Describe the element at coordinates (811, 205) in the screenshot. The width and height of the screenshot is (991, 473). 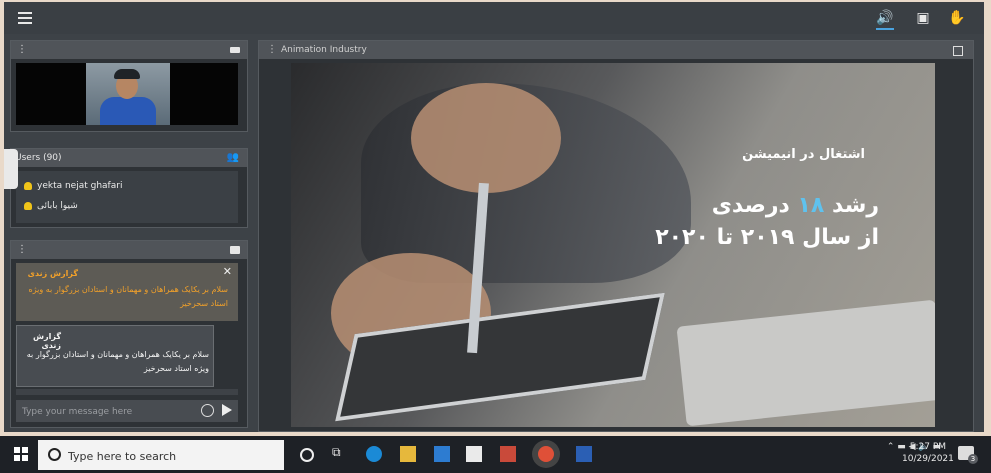
I see `growth-number: ۱۸` at that location.